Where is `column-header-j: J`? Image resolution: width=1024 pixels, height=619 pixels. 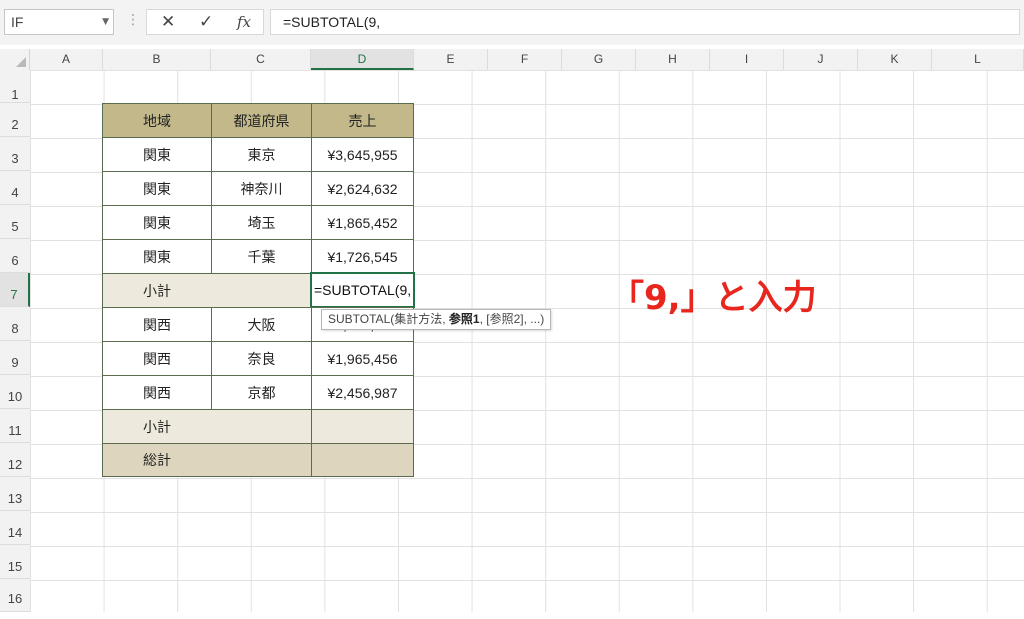
column-header-j: J is located at coordinates (821, 59).